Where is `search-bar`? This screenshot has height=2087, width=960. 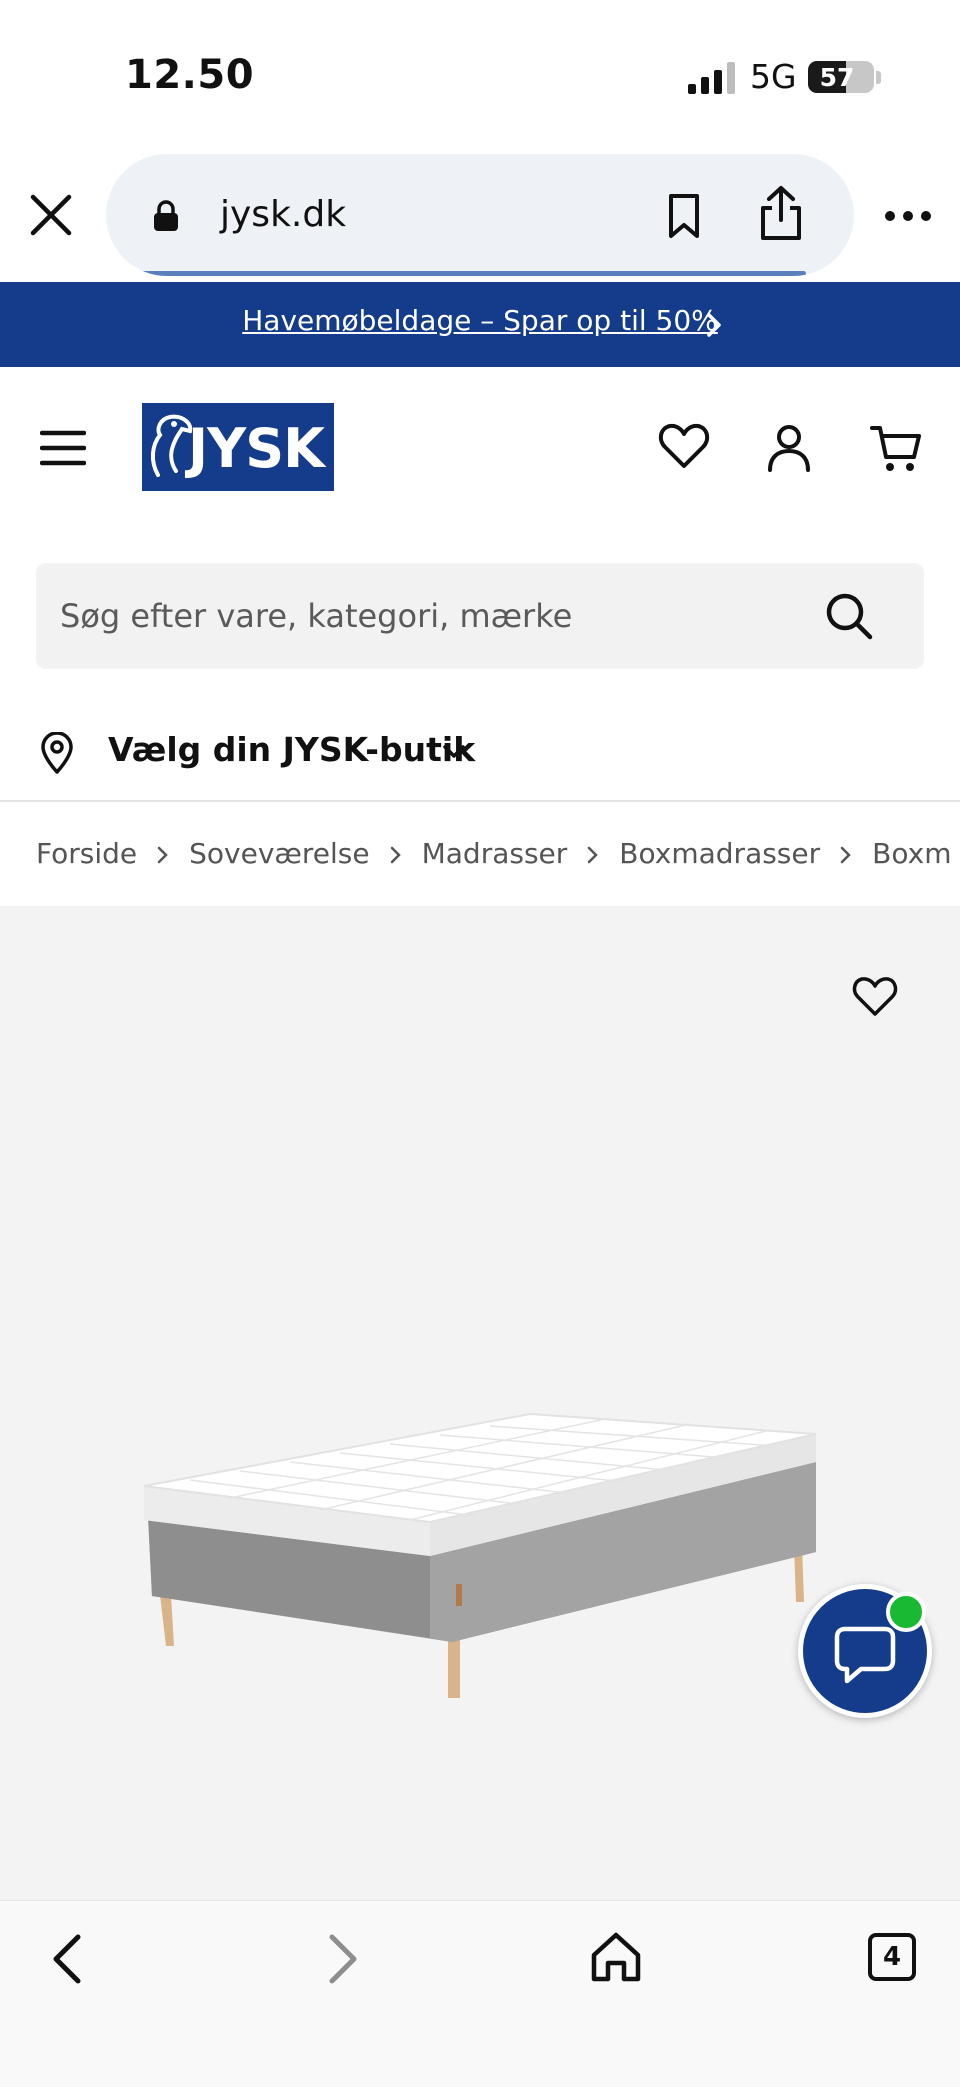
search-bar is located at coordinates (480, 616).